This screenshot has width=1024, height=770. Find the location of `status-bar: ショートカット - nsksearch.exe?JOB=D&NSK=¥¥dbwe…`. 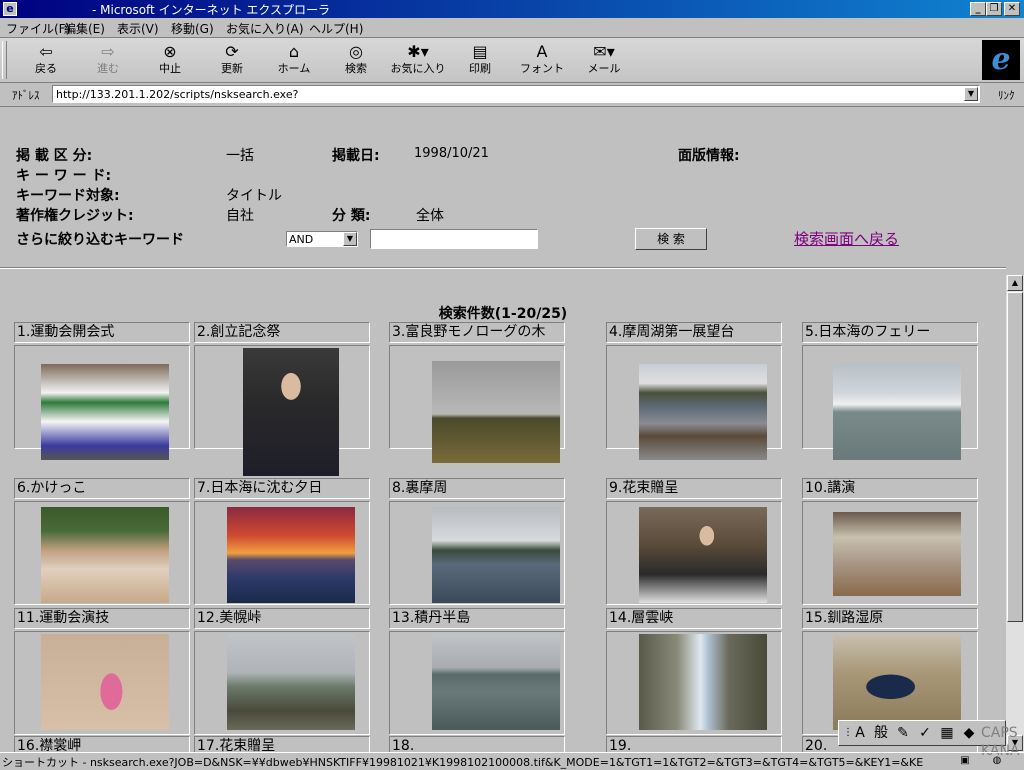

status-bar: ショートカット - nsksearch.exe?JOB=D&NSK=¥¥dbwe… is located at coordinates (512, 760).